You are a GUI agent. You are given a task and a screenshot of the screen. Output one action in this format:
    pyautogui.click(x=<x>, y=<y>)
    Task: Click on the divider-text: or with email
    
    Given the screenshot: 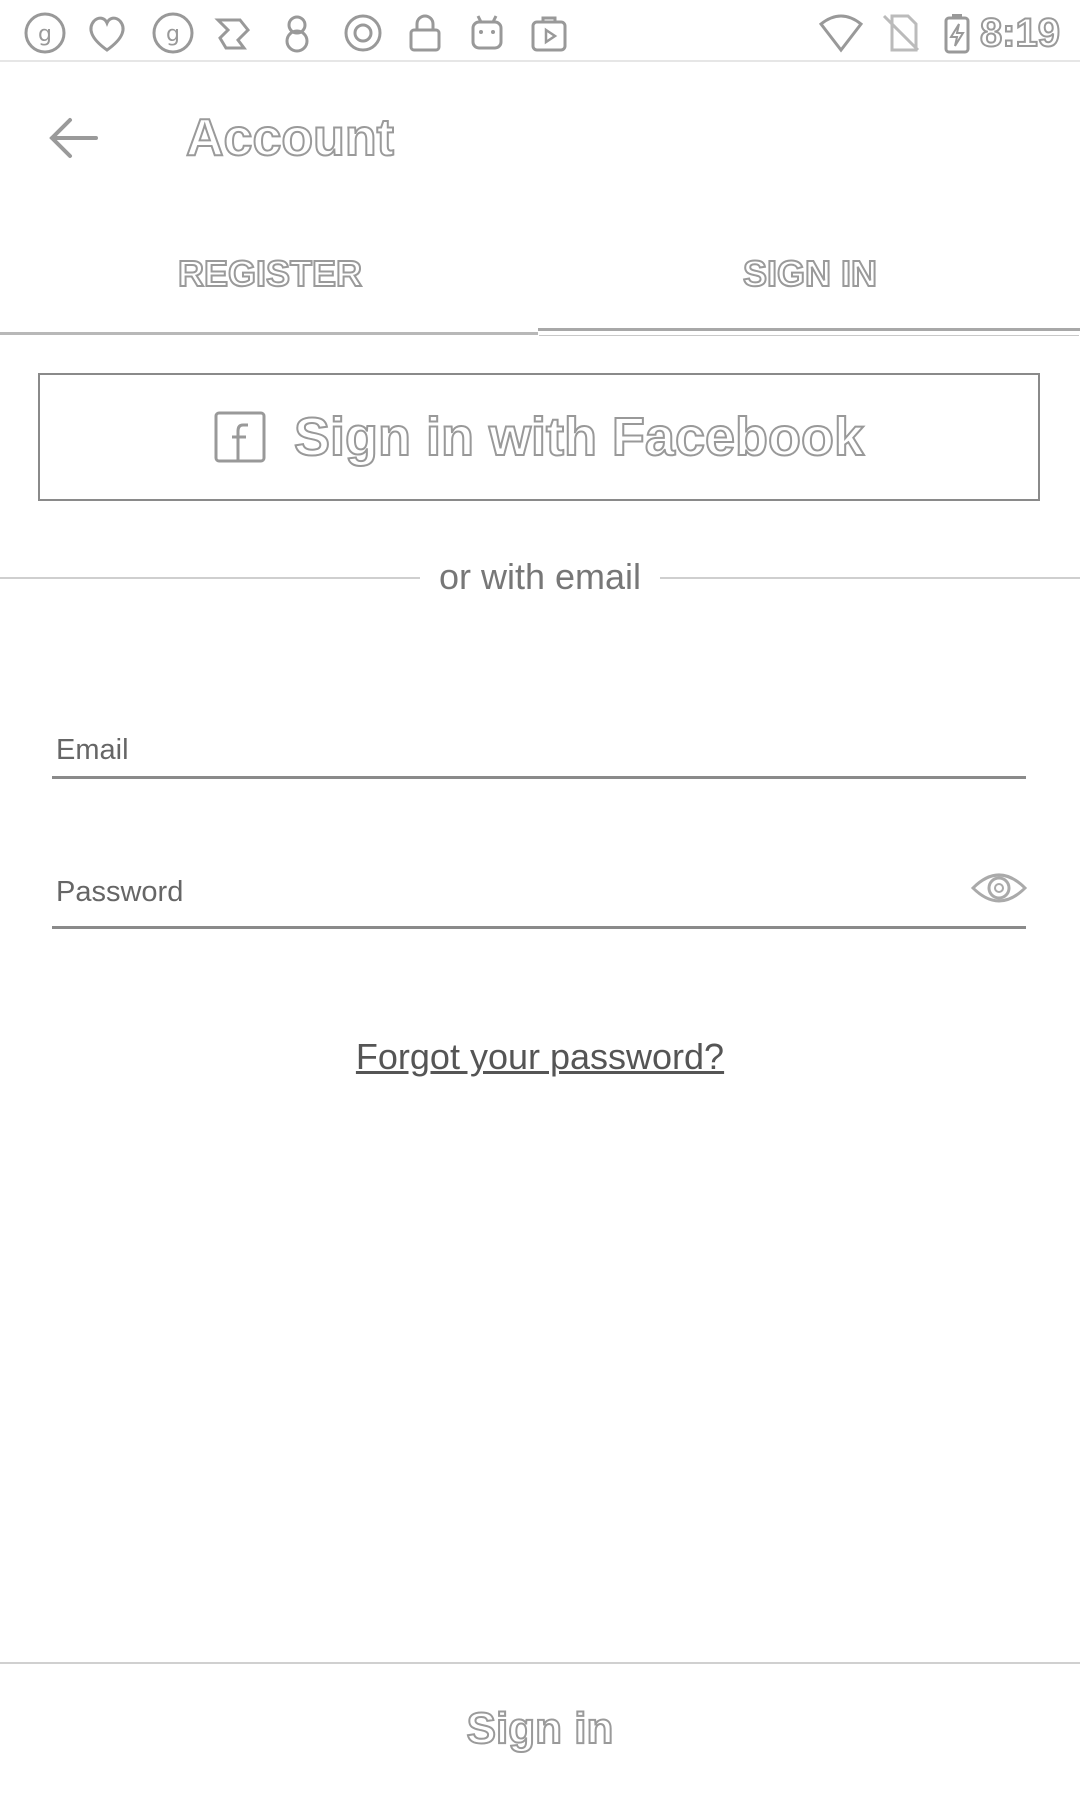 What is the action you would take?
    pyautogui.click(x=540, y=576)
    